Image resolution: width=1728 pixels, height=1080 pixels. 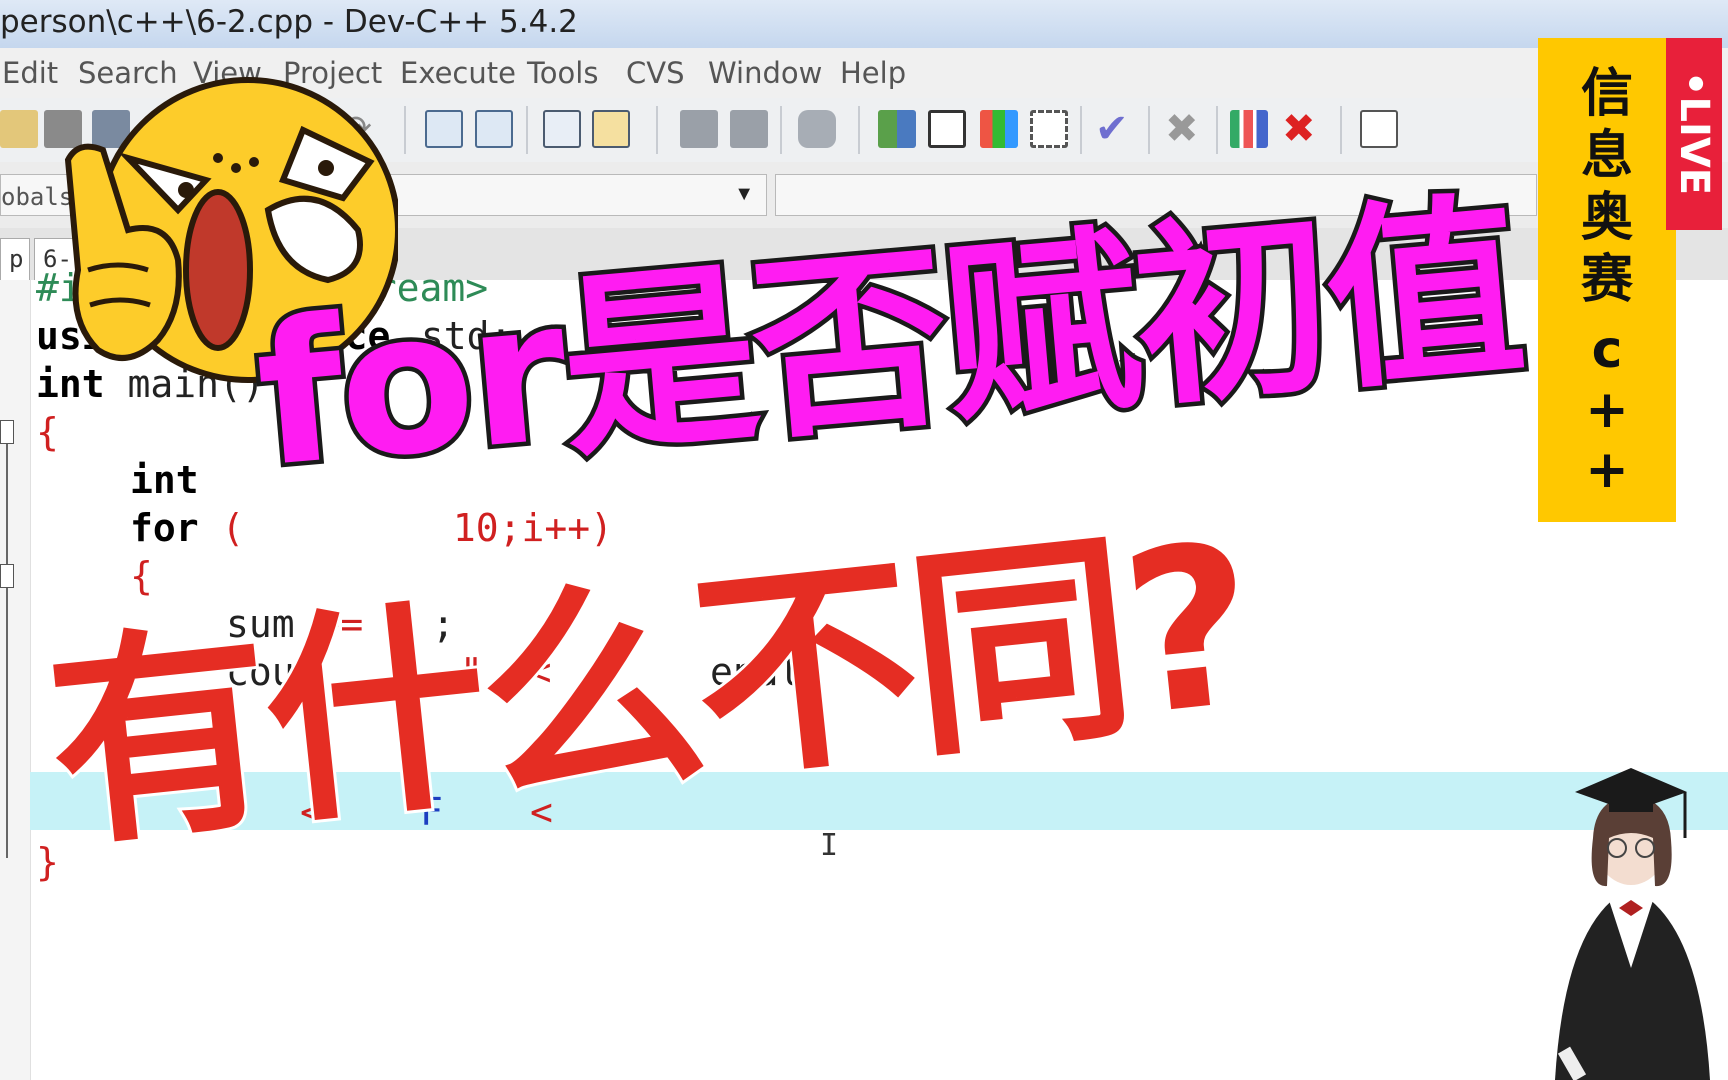 I want to click on check-icon: ✔, so click(x=1114, y=129).